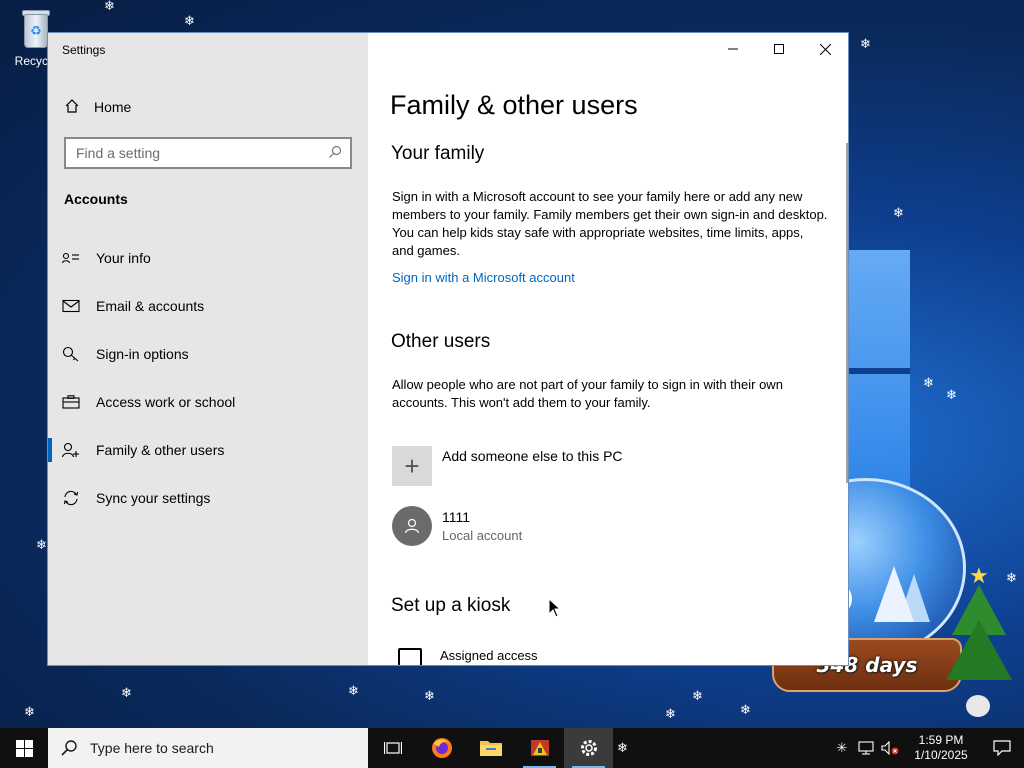 Image resolution: width=1024 pixels, height=768 pixels. What do you see at coordinates (150, 306) in the screenshot?
I see `sidebar-item-label: Email & accounts` at bounding box center [150, 306].